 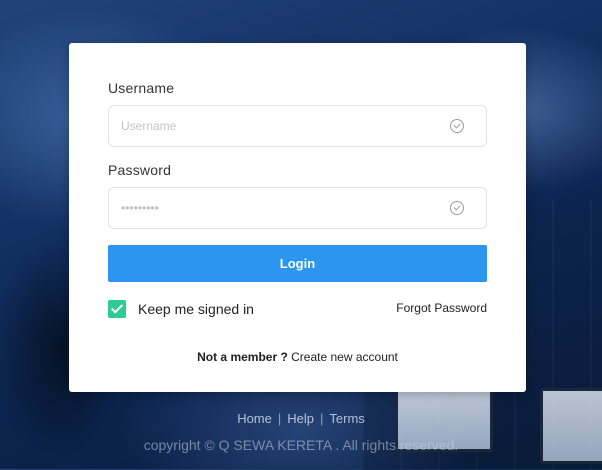 I want to click on keep-signed-in-checkbox, so click(x=117, y=308).